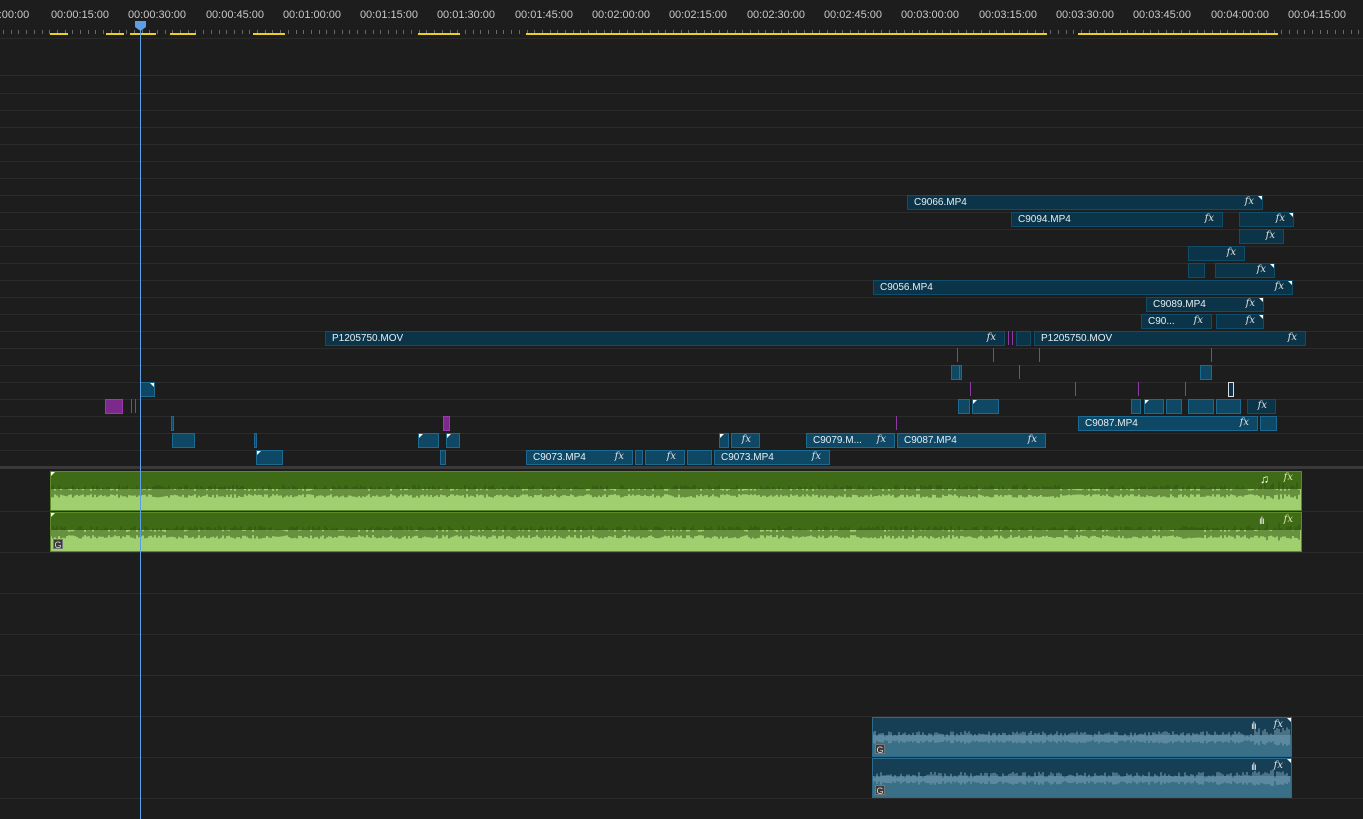 The height and width of the screenshot is (819, 1363). I want to click on playhead-line, so click(140, 422).